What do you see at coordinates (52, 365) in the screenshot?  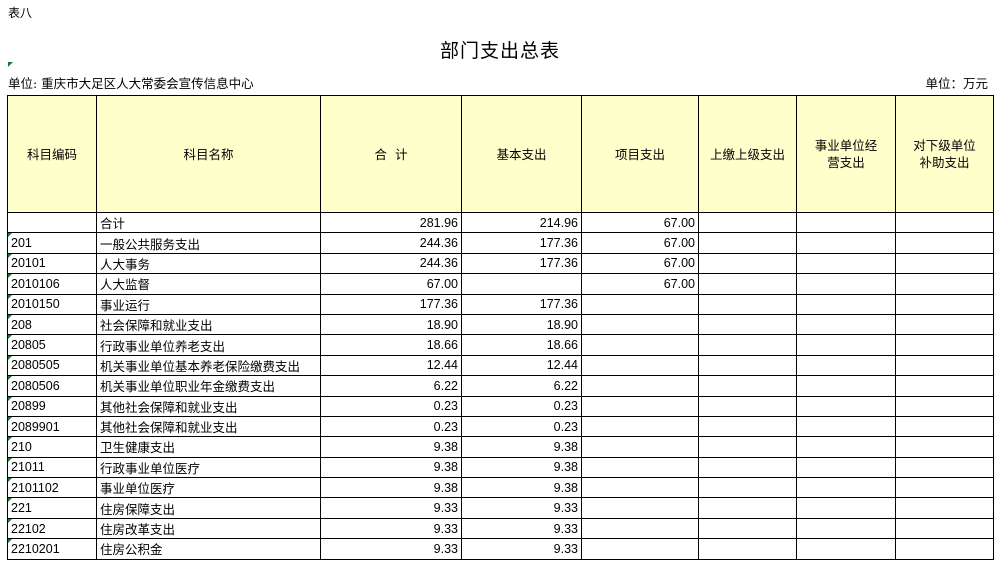 I see `cell-code: 2080505` at bounding box center [52, 365].